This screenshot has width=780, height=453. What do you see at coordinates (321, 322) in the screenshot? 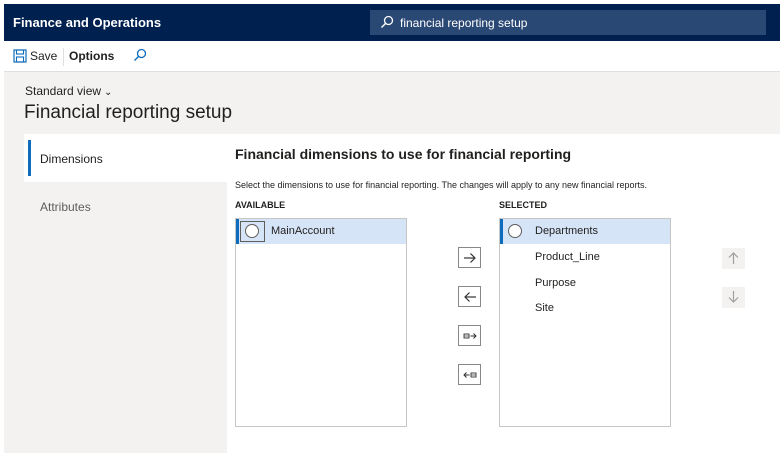
I see `available-list: MainAccount` at bounding box center [321, 322].